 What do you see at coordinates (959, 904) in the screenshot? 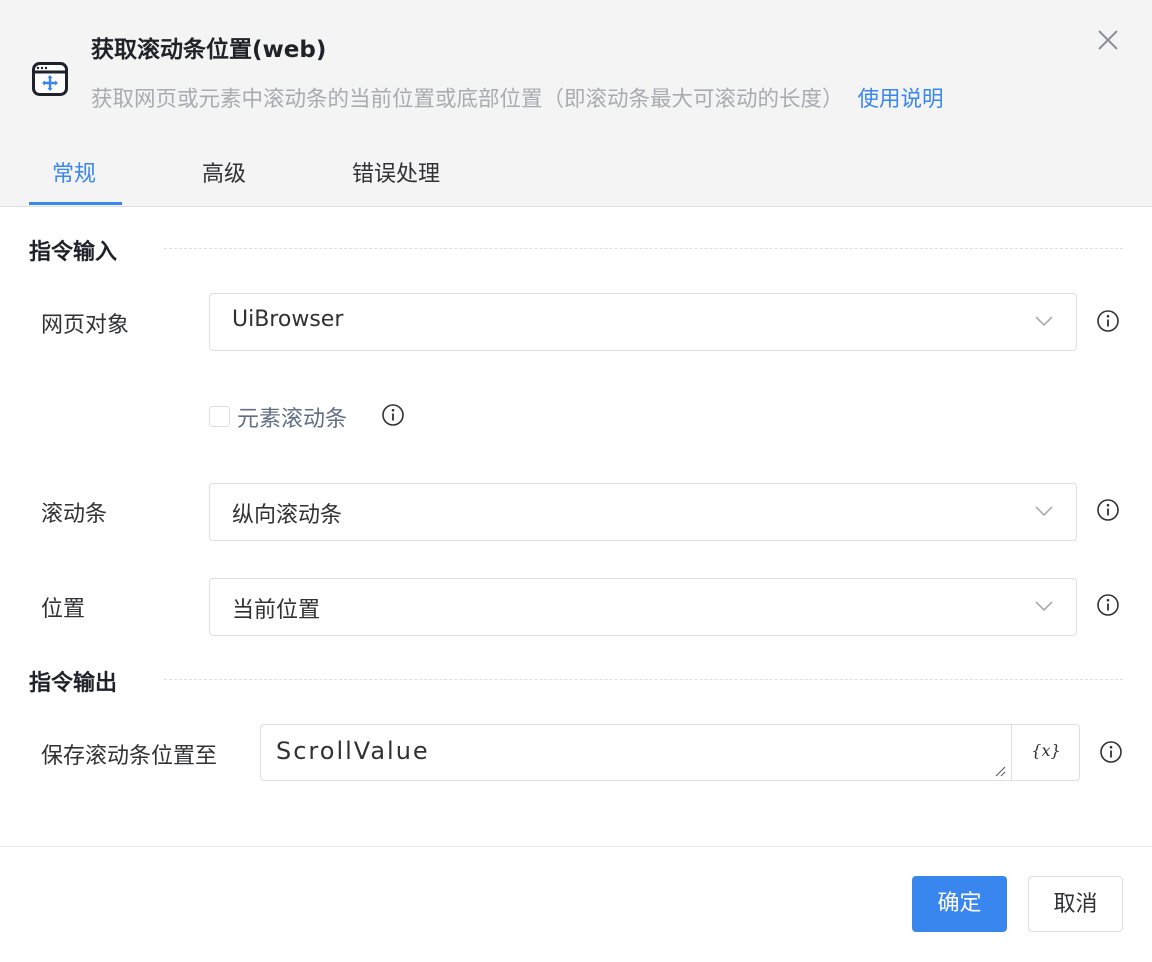
I see `confirm-button: 确定` at bounding box center [959, 904].